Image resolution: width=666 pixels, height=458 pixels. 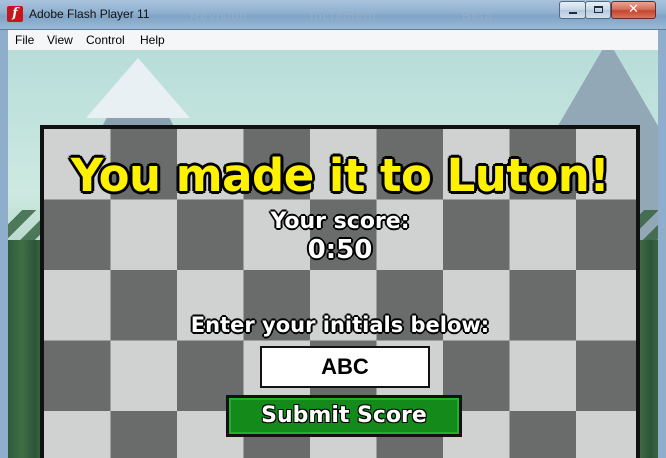 I want to click on submit-score-label: Submit Score, so click(x=344, y=415).